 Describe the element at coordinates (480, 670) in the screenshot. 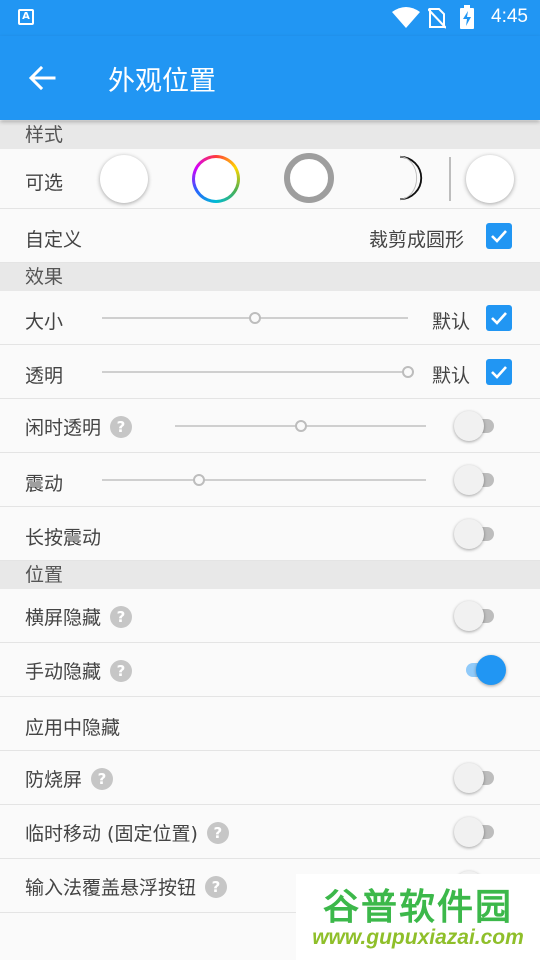

I see `manual-hide-switch` at that location.